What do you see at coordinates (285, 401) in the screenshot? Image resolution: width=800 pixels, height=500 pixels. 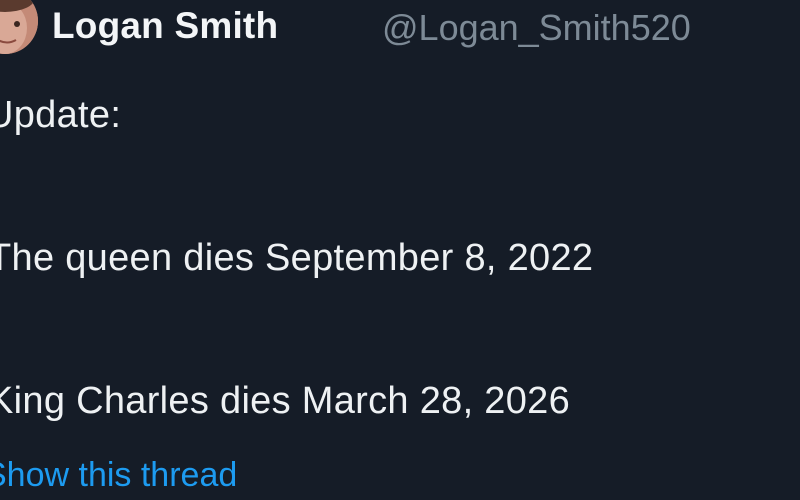 I see `tweet-text-line: King Charles dies March 28, 2026` at bounding box center [285, 401].